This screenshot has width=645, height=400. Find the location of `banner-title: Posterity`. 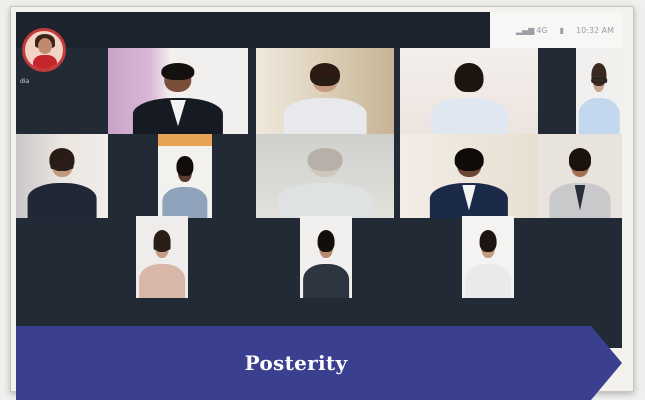

banner-title: Posterity is located at coordinates (296, 363).